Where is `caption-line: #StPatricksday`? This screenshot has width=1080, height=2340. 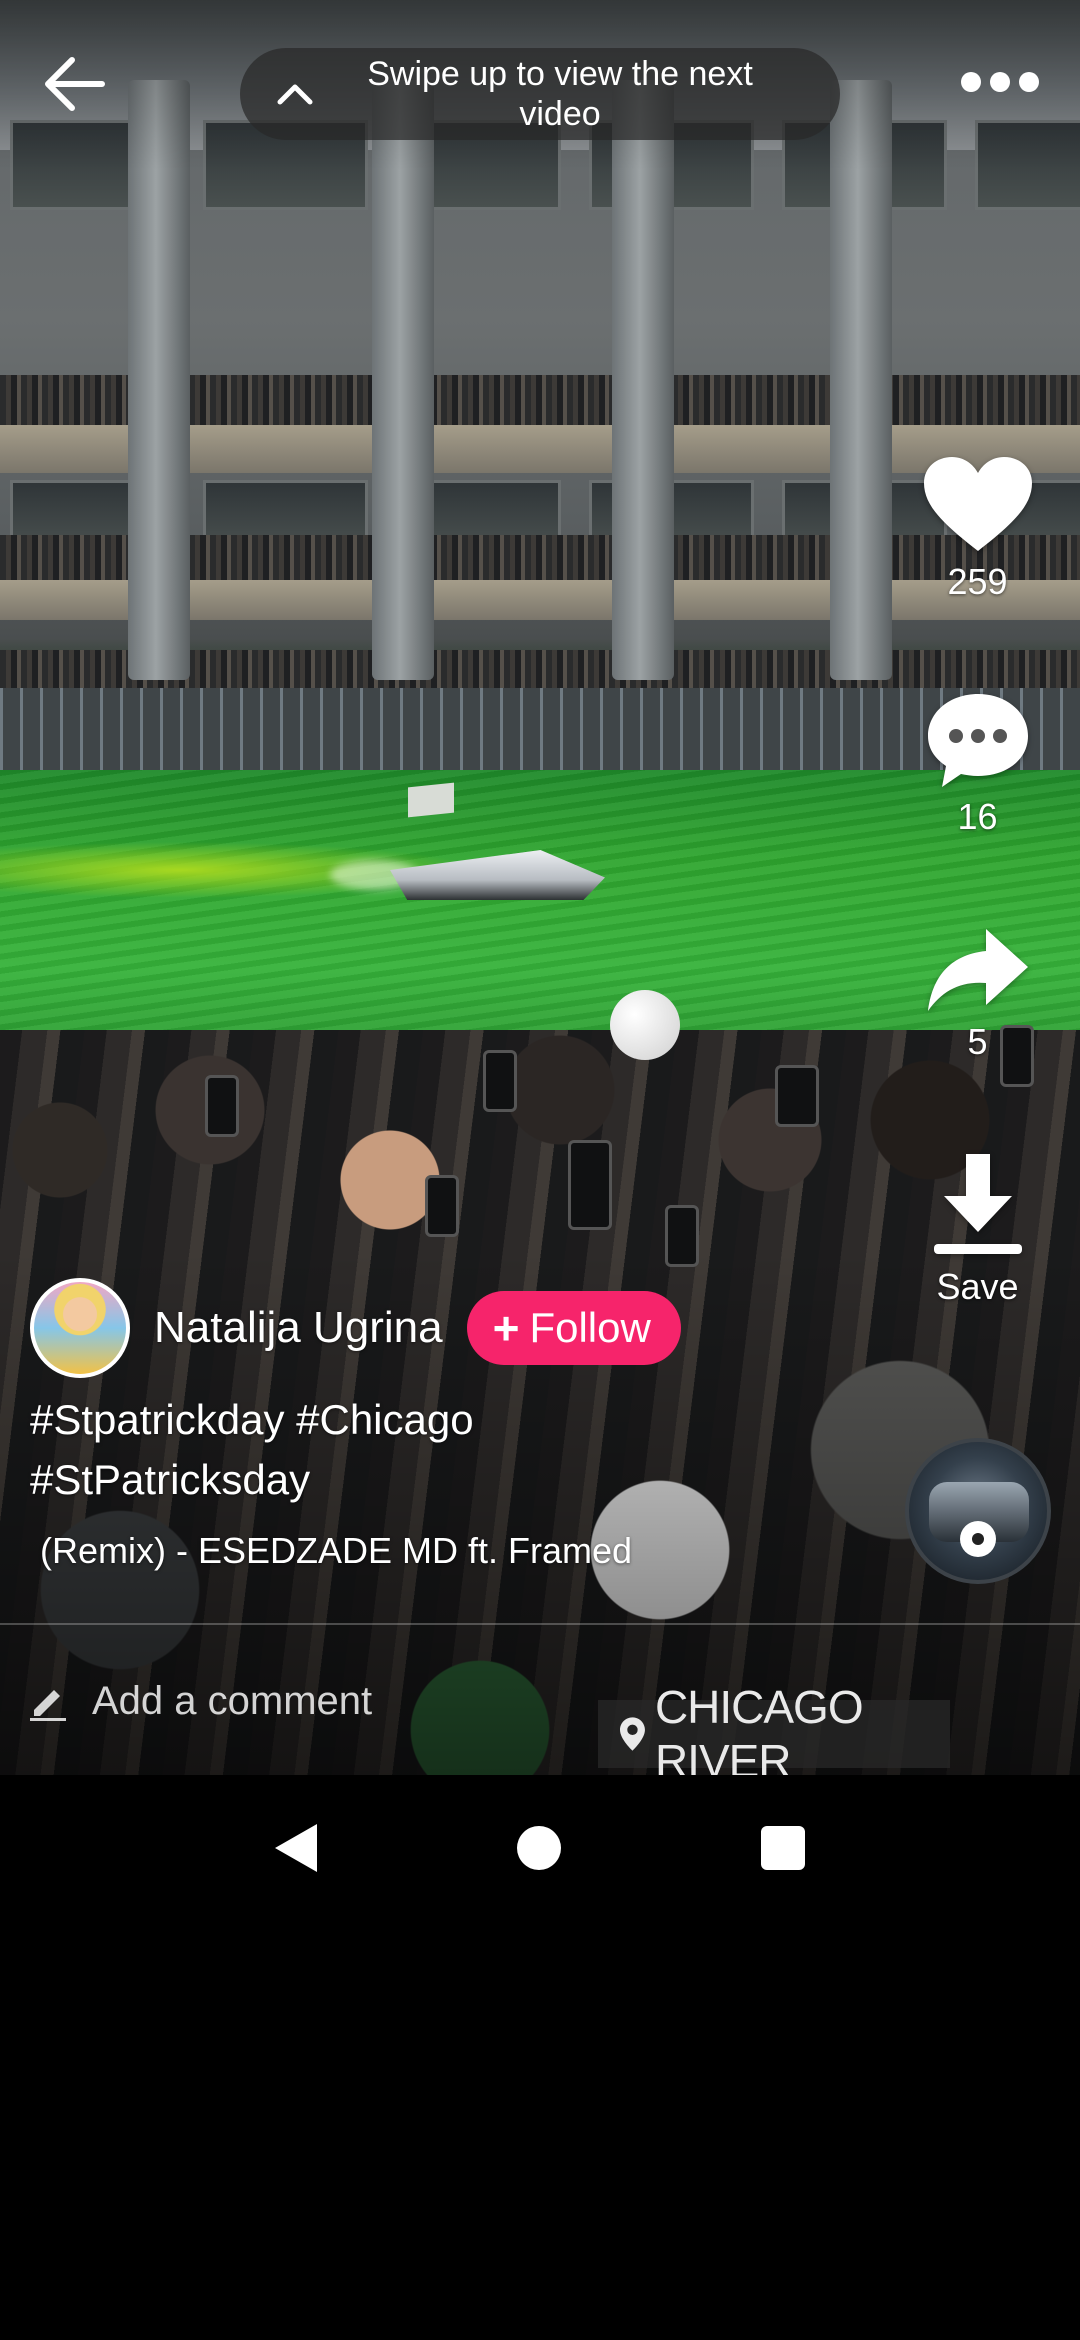
caption-line: #StPatricksday is located at coordinates (170, 1479).